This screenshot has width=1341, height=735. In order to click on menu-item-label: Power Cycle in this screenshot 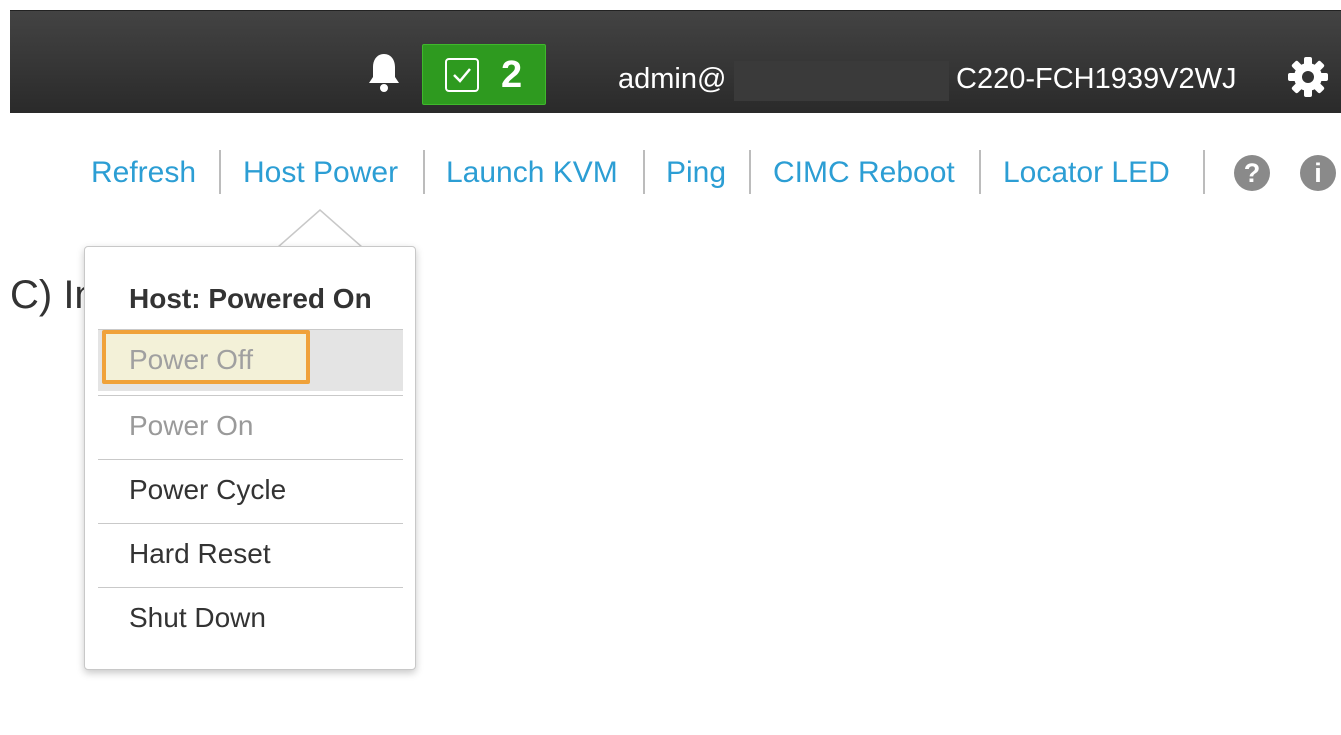, I will do `click(208, 489)`.